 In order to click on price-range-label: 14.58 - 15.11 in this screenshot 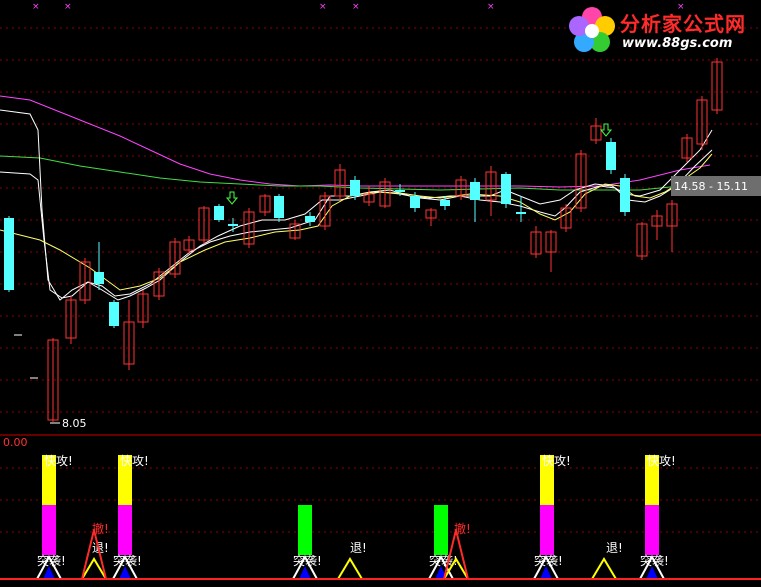, I will do `click(711, 186)`.